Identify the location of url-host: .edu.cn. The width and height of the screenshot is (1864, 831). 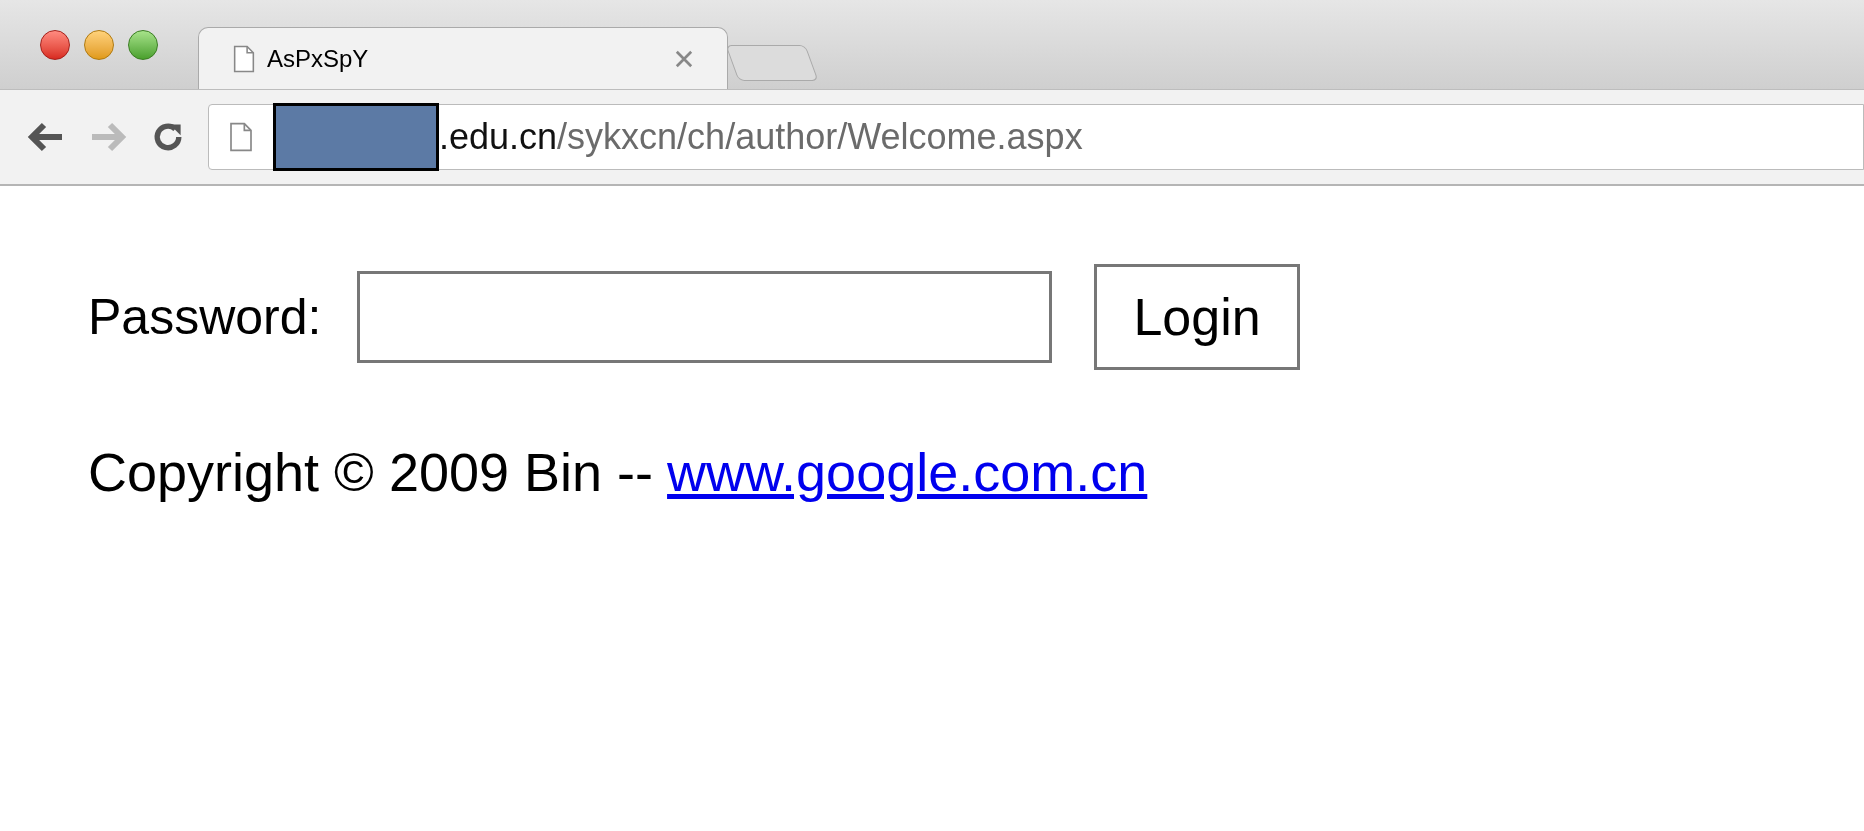
(498, 137).